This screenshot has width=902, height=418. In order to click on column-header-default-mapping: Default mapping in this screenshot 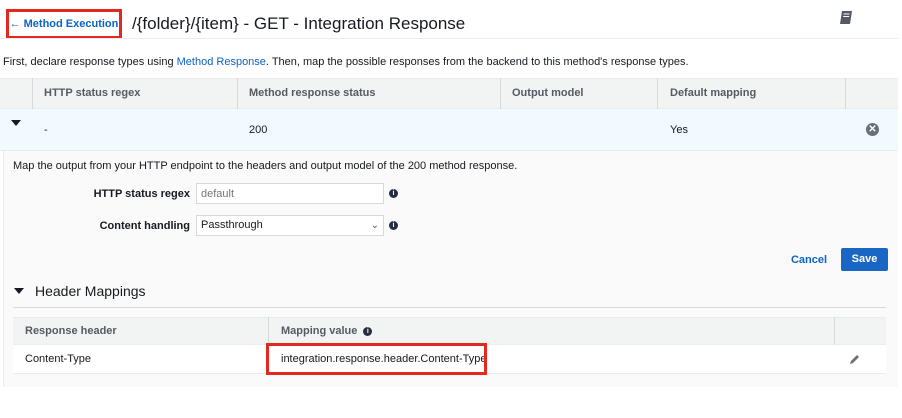, I will do `click(713, 93)`.